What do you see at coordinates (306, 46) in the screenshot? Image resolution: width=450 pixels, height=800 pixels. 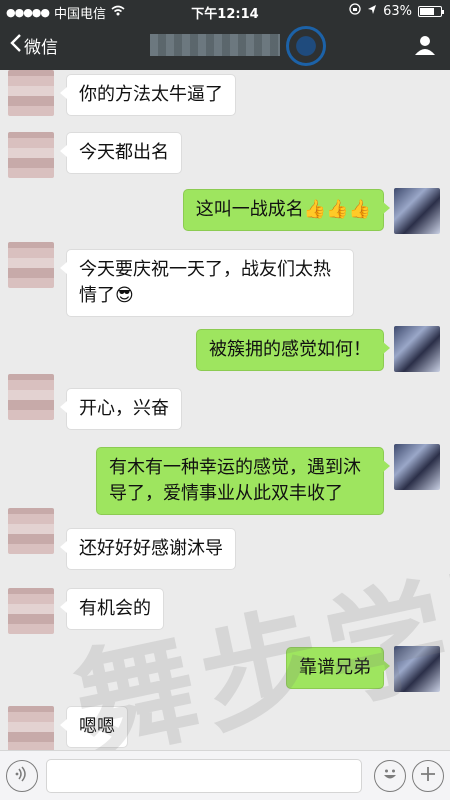 I see `watermark-logo` at bounding box center [306, 46].